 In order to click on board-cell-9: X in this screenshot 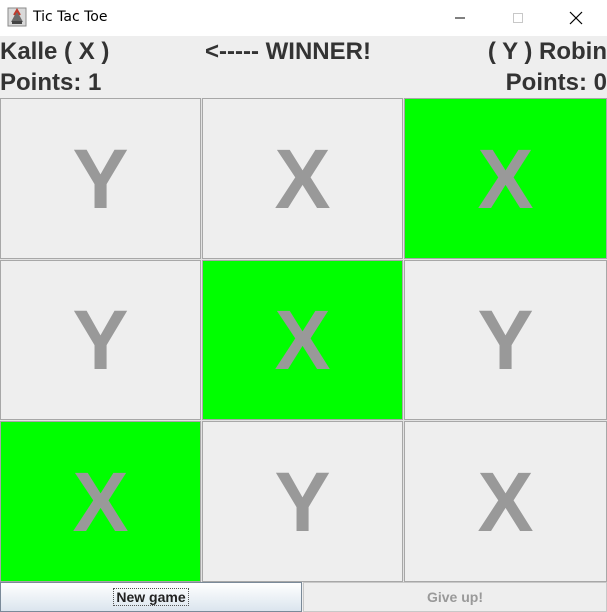, I will do `click(505, 501)`.